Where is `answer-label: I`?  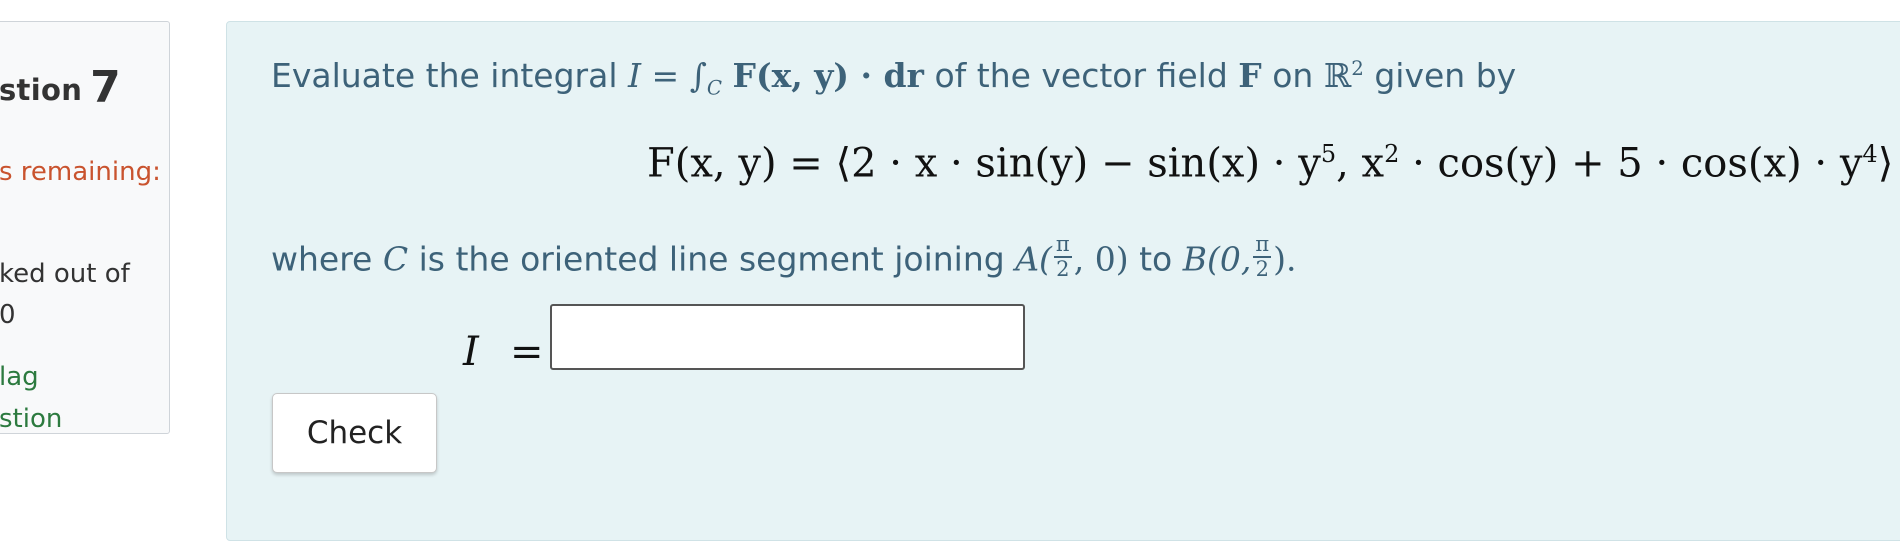 answer-label: I is located at coordinates (471, 352).